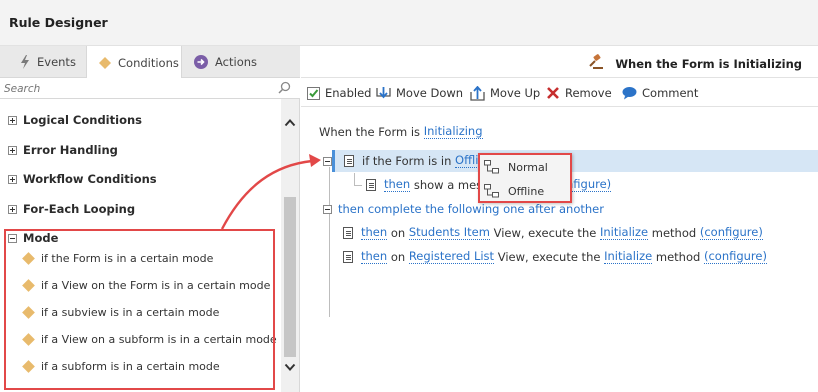 This screenshot has width=818, height=392. I want to click on tab-events: Events, so click(48, 62).